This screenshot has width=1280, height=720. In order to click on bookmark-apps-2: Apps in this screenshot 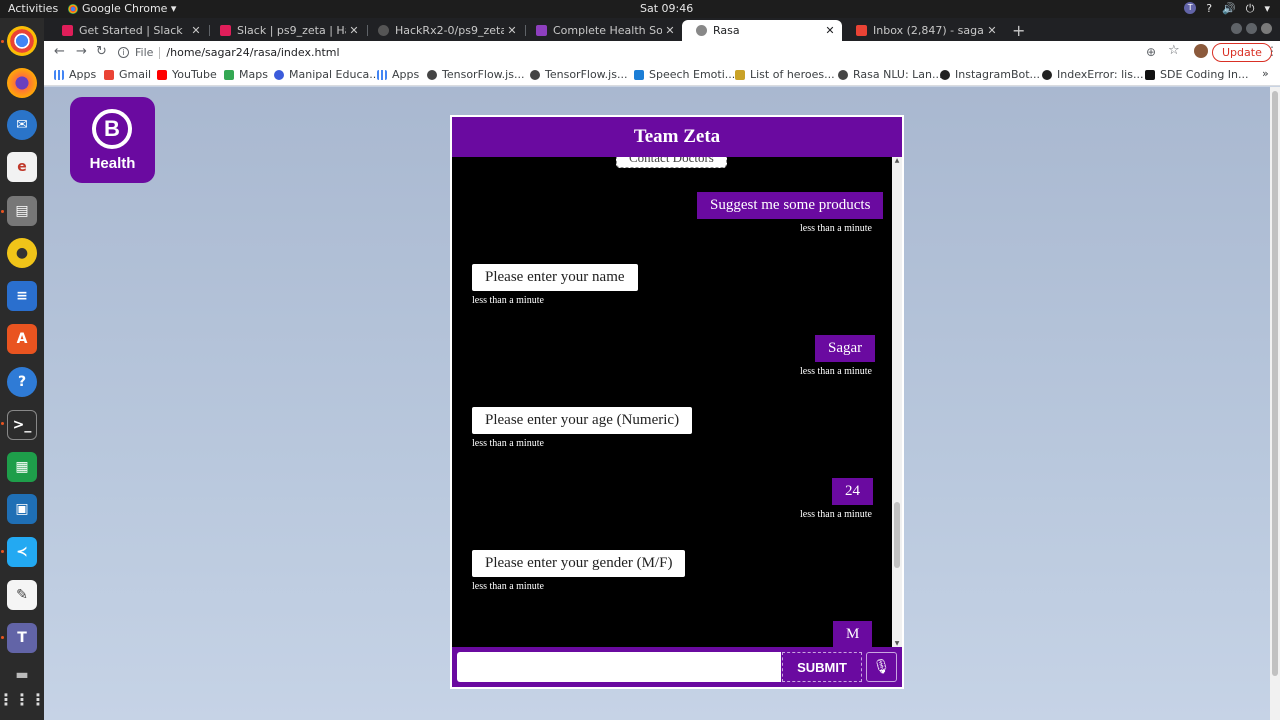, I will do `click(398, 74)`.